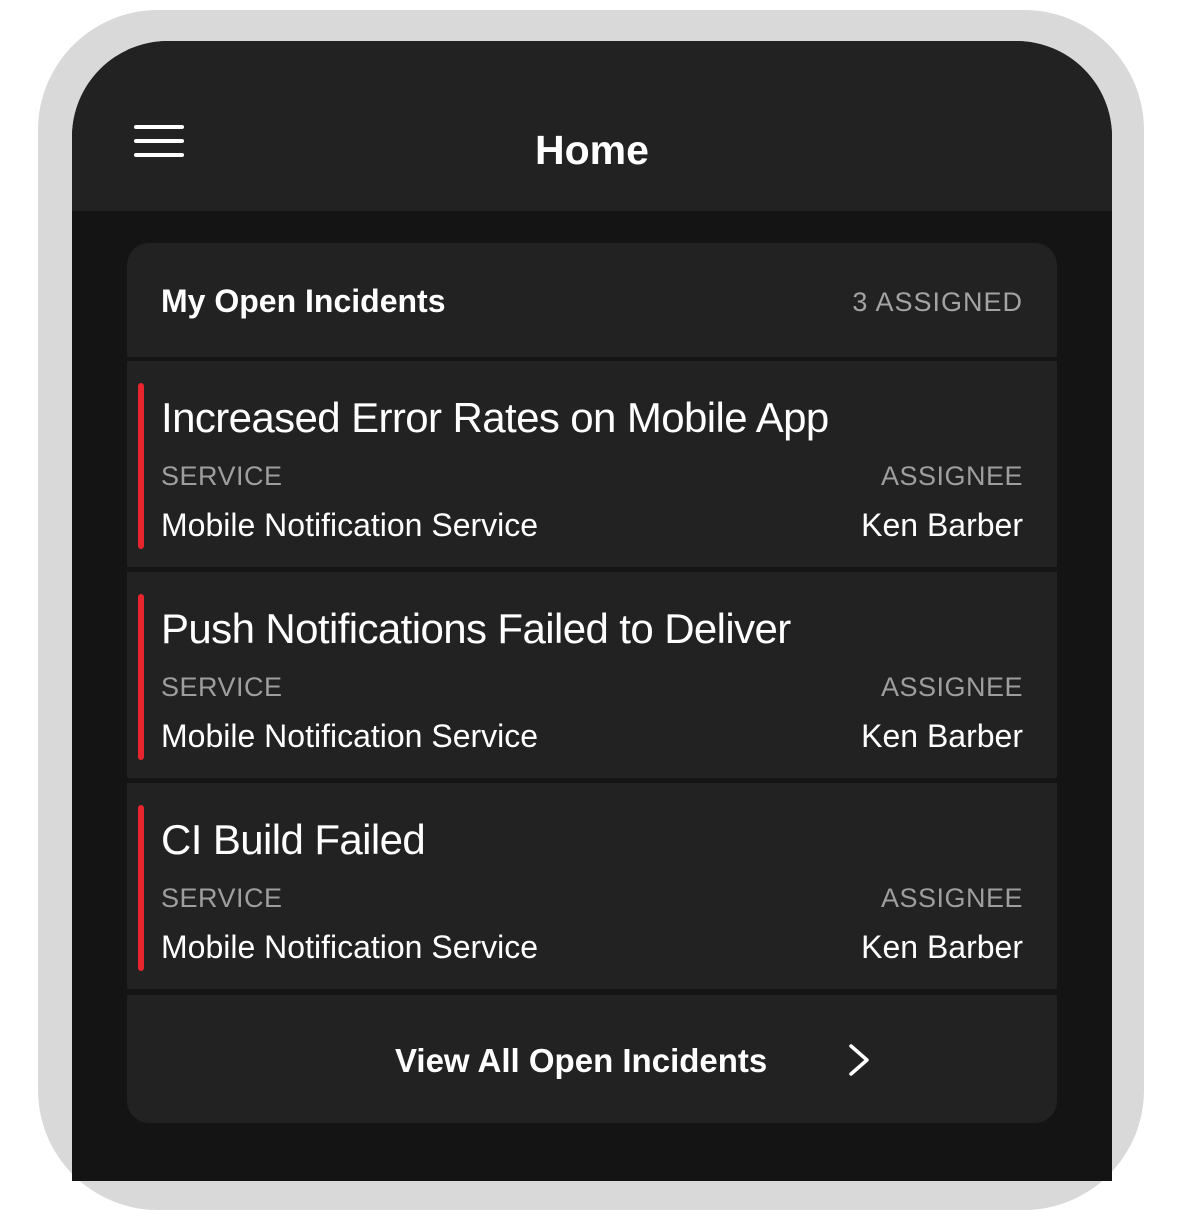 The image size is (1181, 1210). What do you see at coordinates (592, 126) in the screenshot?
I see `navigation-bar: Home` at bounding box center [592, 126].